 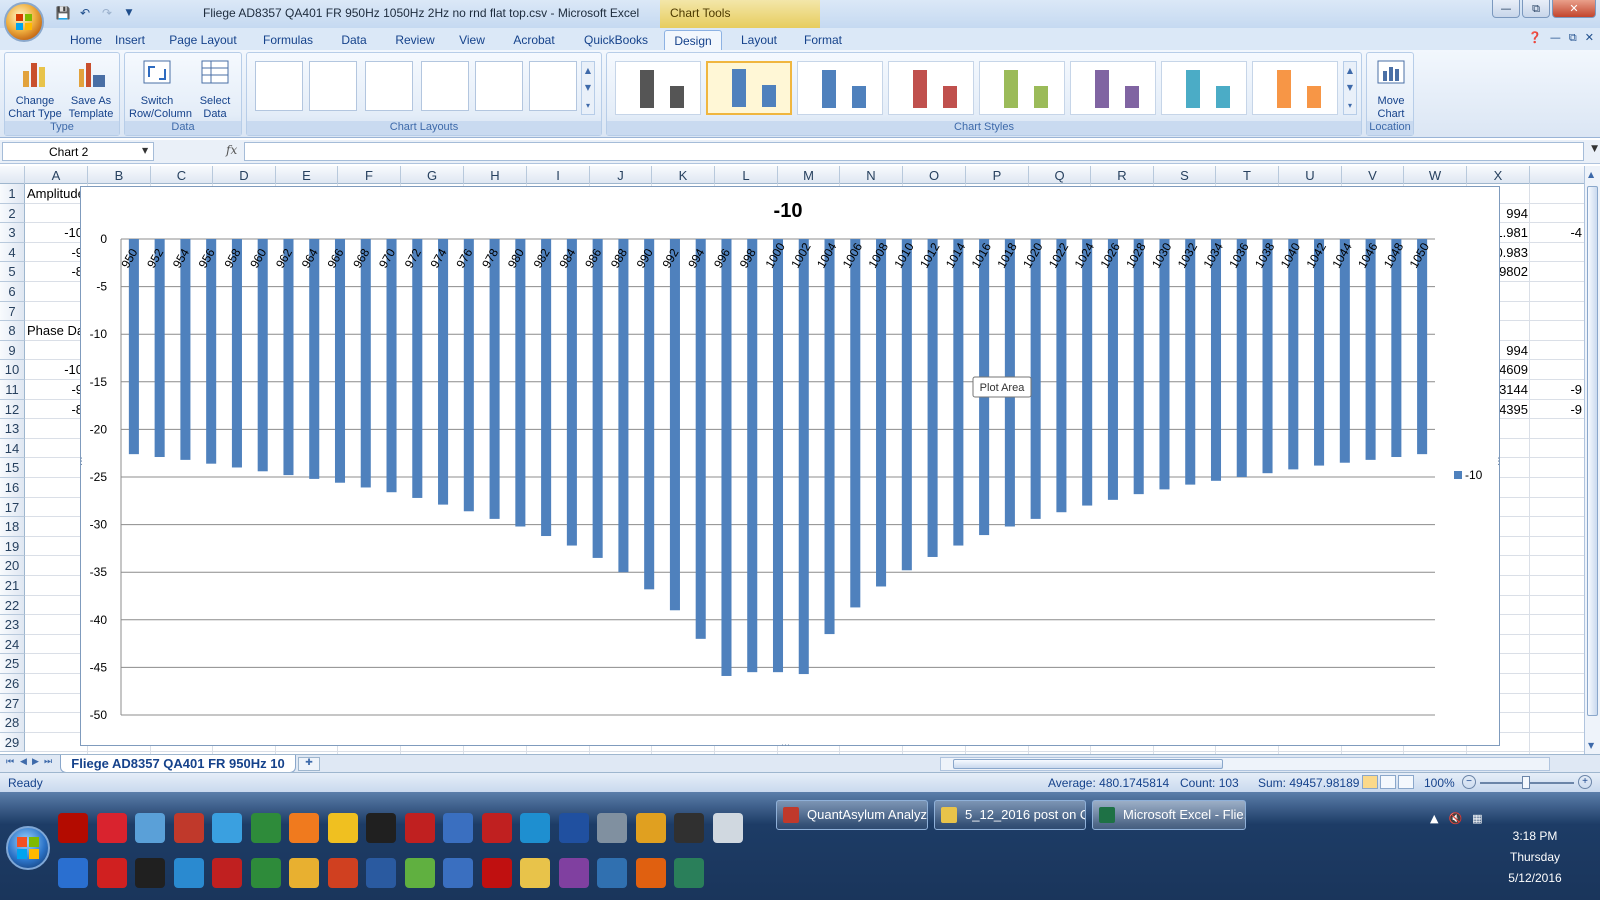 What do you see at coordinates (63, 13) in the screenshot?
I see `save-icon: 💾` at bounding box center [63, 13].